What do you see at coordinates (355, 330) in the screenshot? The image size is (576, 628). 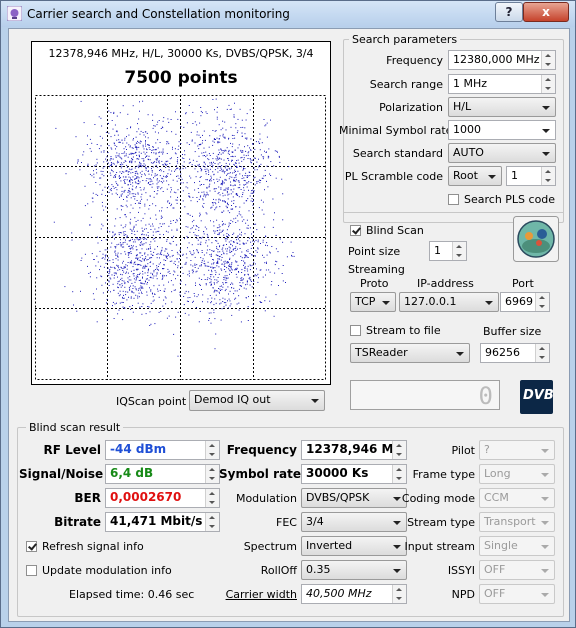 I see `stream-to-file-checkbox` at bounding box center [355, 330].